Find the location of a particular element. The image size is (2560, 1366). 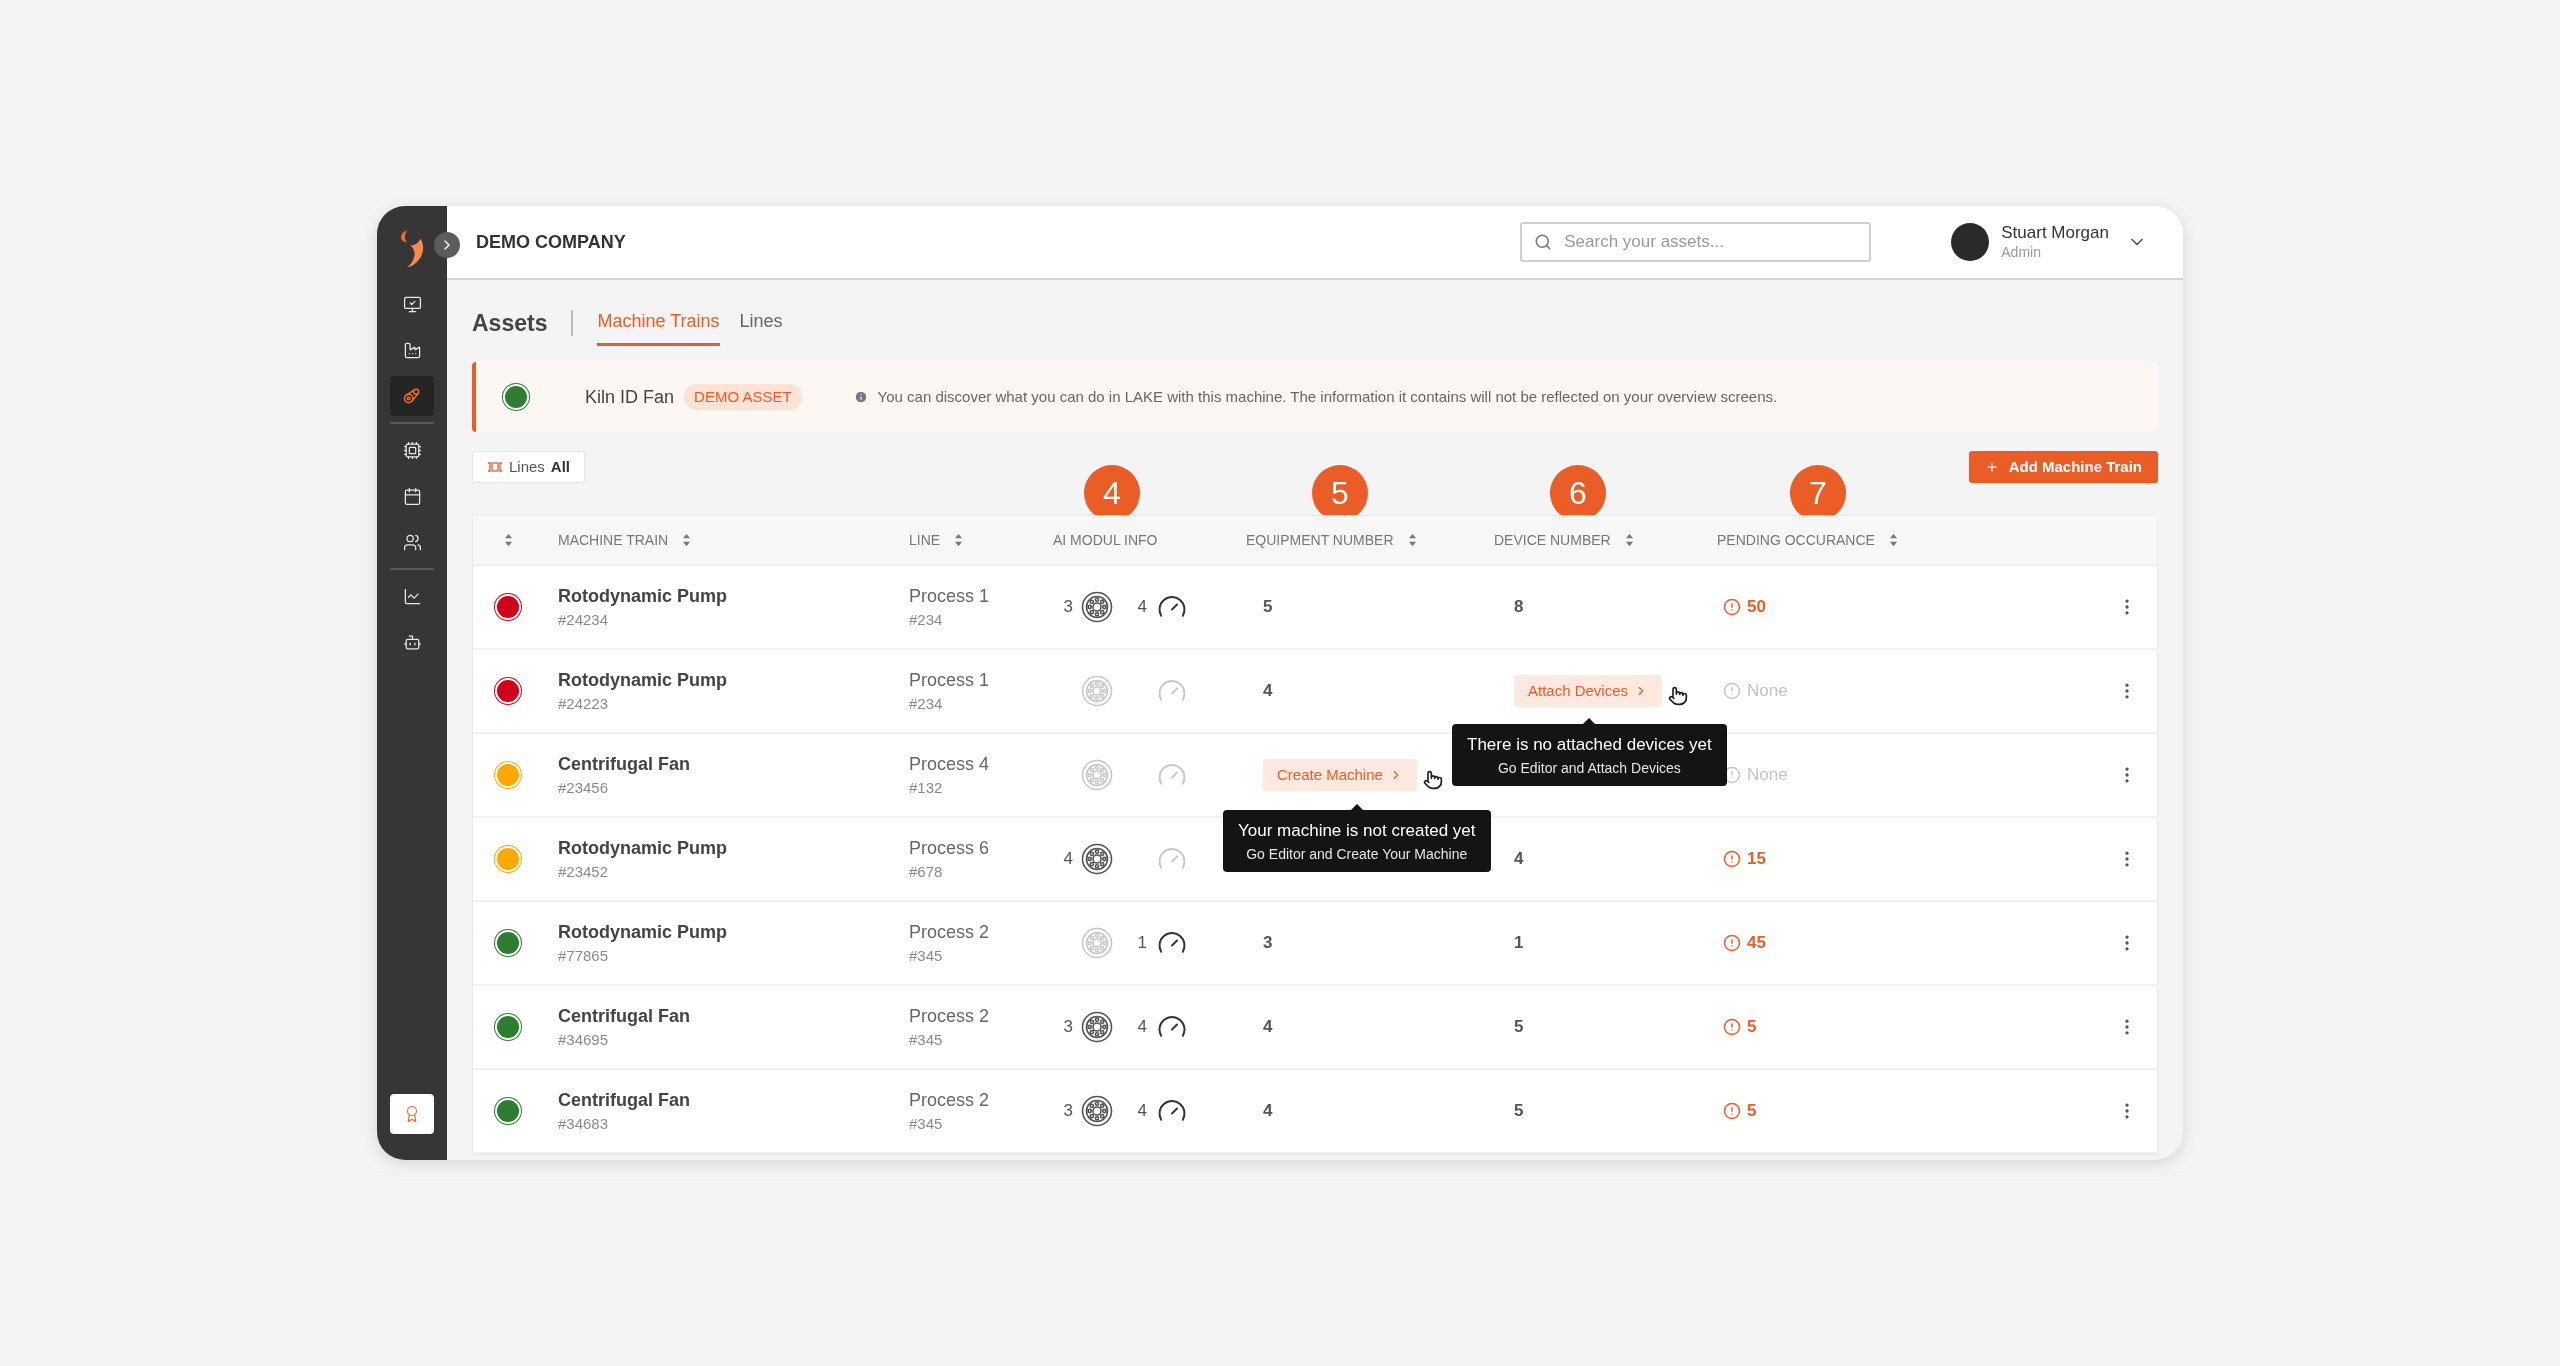

lines-icon is located at coordinates (495, 467).